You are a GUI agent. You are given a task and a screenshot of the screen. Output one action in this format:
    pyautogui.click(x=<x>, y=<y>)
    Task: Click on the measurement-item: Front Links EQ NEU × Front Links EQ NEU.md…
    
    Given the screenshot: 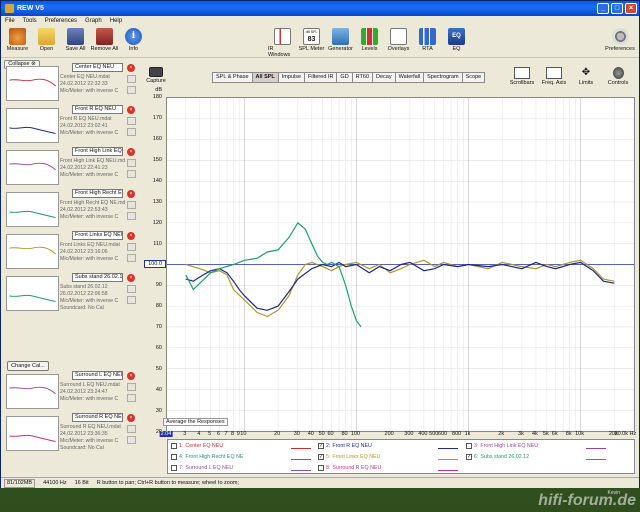 What is the action you would take?
    pyautogui.click(x=70, y=251)
    